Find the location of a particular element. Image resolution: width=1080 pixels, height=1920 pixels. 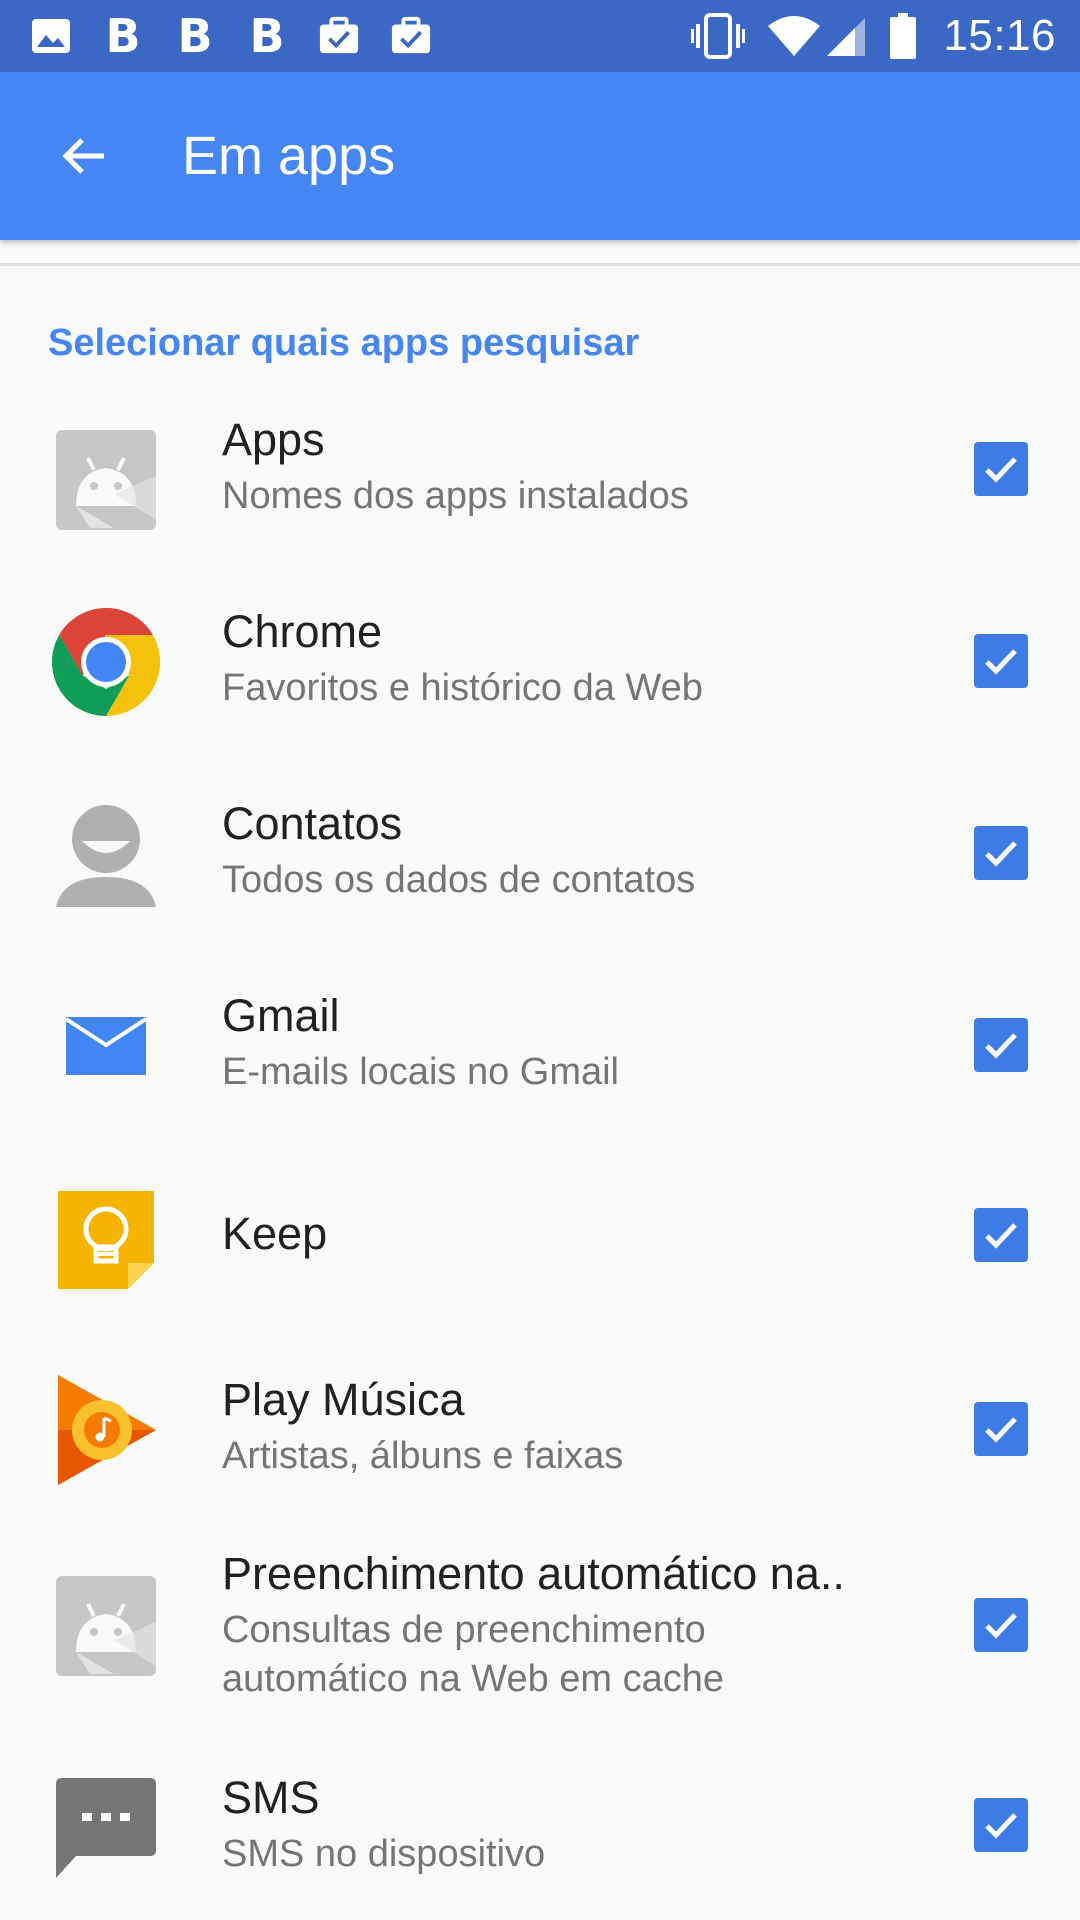

list-item-title: SMS is located at coordinates (271, 1797).